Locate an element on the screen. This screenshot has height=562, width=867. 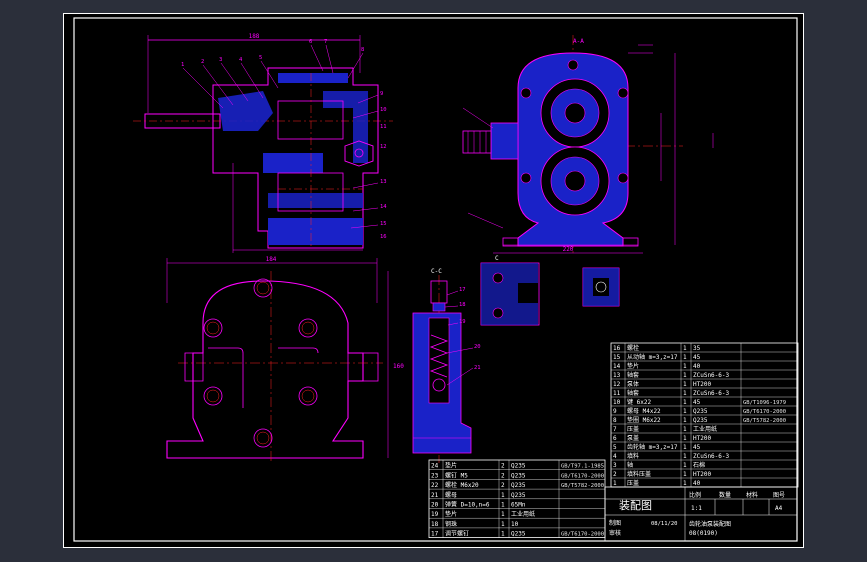
bom-cell-no: 8 is located at coordinates (615, 420).